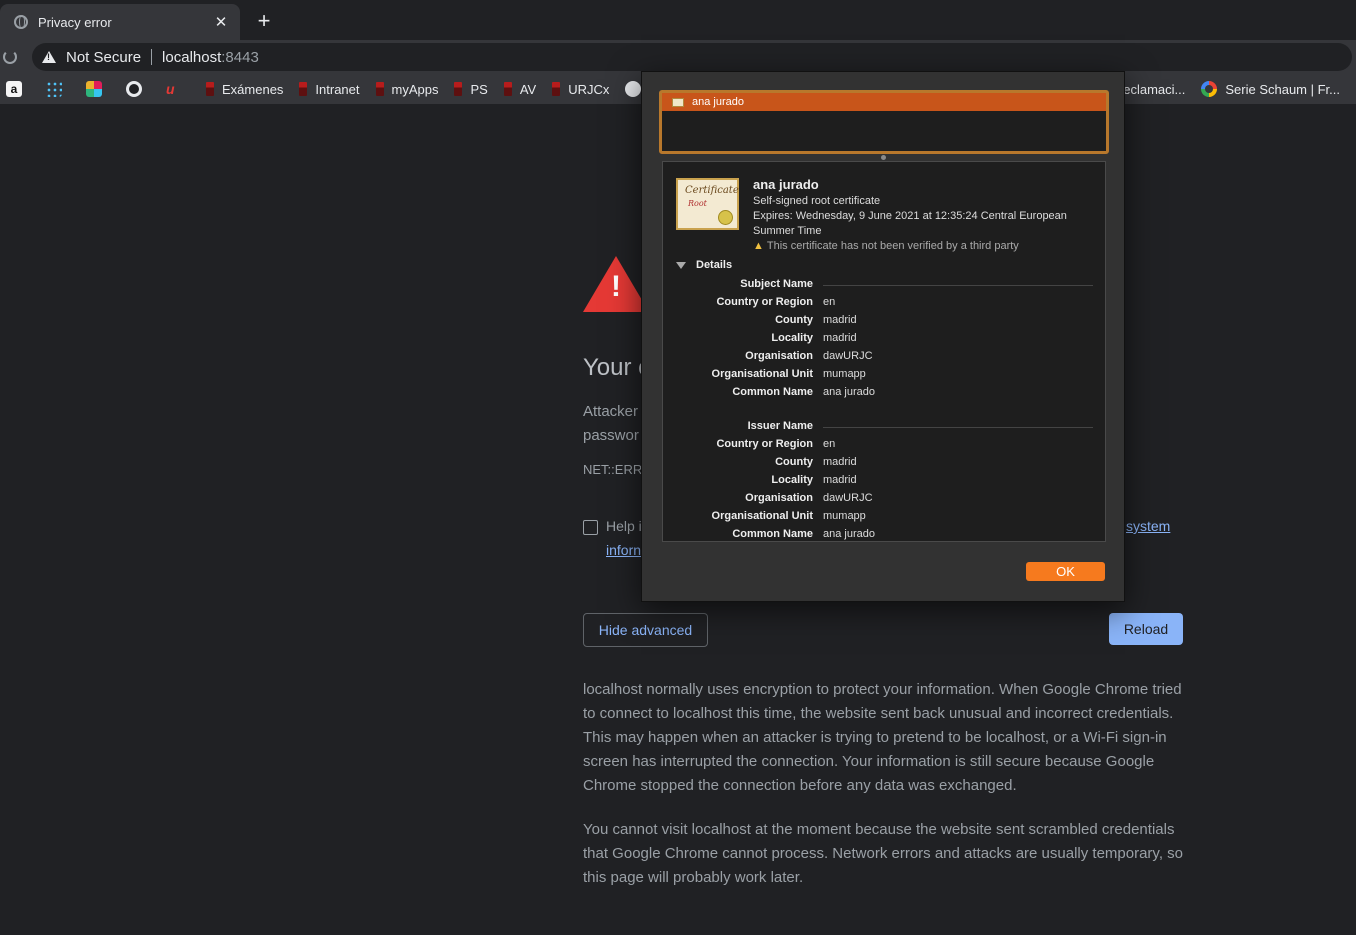  Describe the element at coordinates (878, 465) in the screenshot. I see `issuer-field-row: County madrid` at that location.